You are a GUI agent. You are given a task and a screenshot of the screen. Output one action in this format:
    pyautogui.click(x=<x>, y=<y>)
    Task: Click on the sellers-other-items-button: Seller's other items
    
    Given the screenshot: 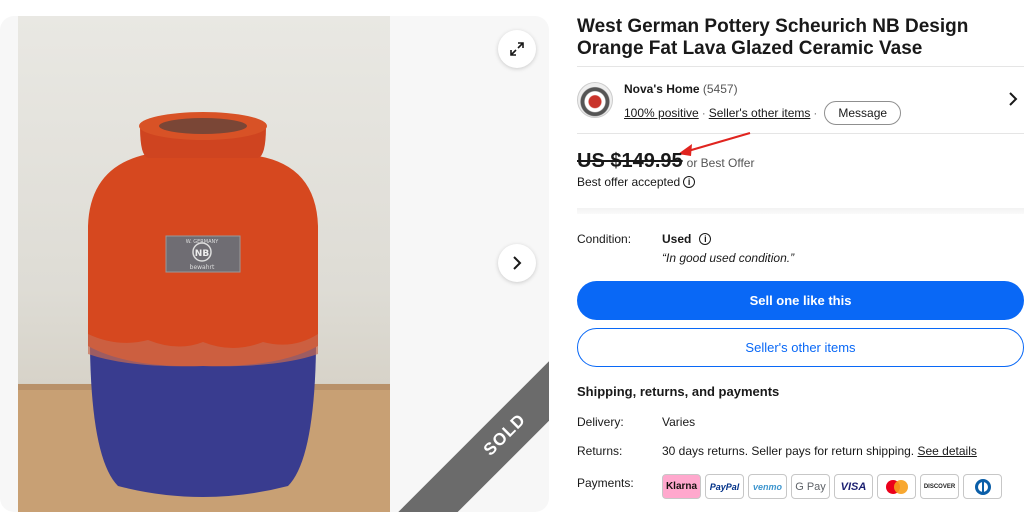 What is the action you would take?
    pyautogui.click(x=800, y=347)
    